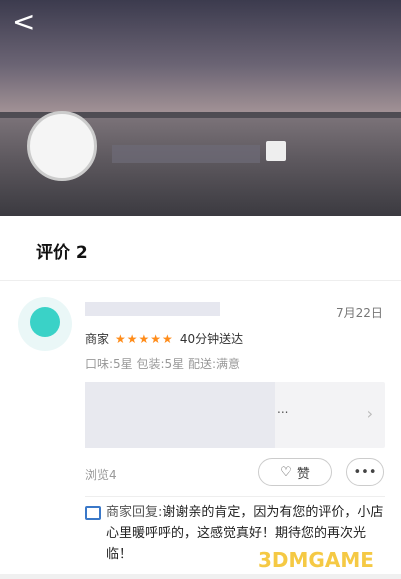 This screenshot has height=579, width=401. I want to click on user-name-redacted, so click(186, 154).